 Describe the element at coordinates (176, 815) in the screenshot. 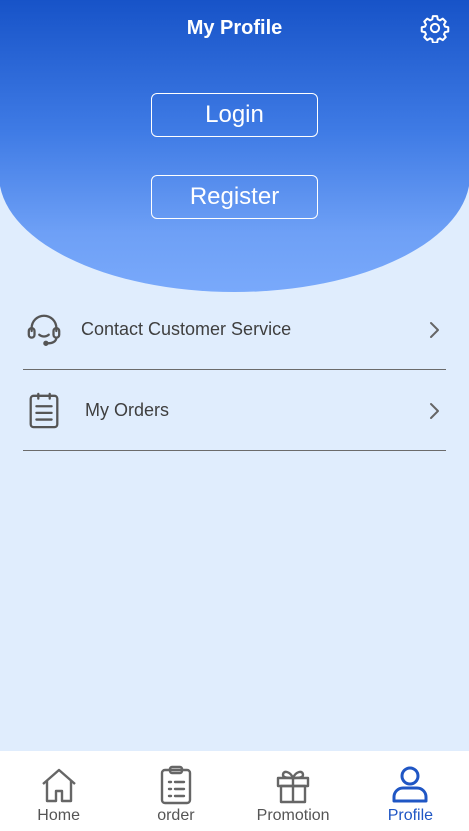

I see `tab-label: order` at that location.